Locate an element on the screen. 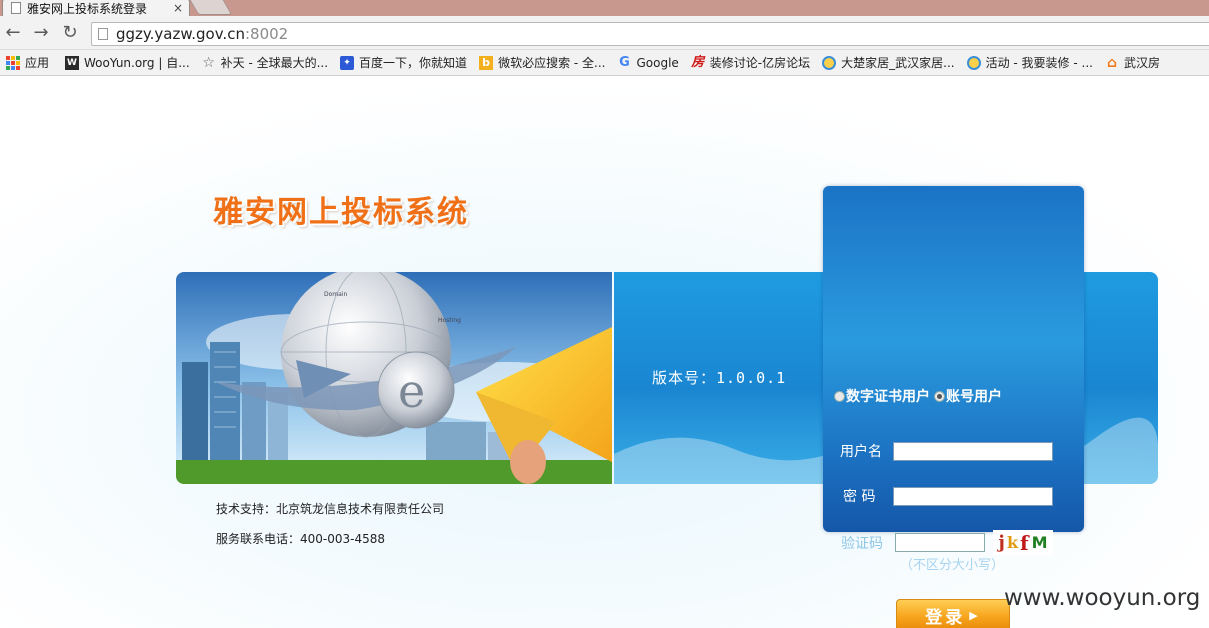 This screenshot has width=1209, height=628. house-icon: ⌂ is located at coordinates (1111, 62).